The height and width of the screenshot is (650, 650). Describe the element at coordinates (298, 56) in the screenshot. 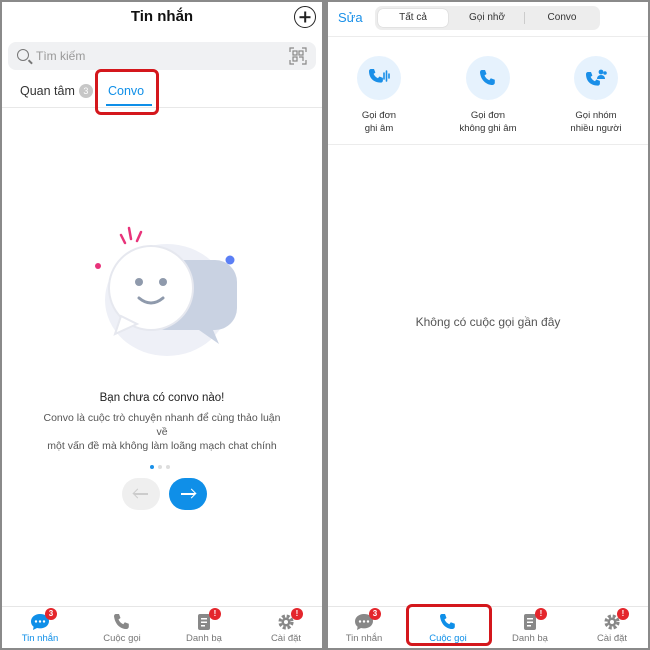

I see `qr-scan-icon` at that location.